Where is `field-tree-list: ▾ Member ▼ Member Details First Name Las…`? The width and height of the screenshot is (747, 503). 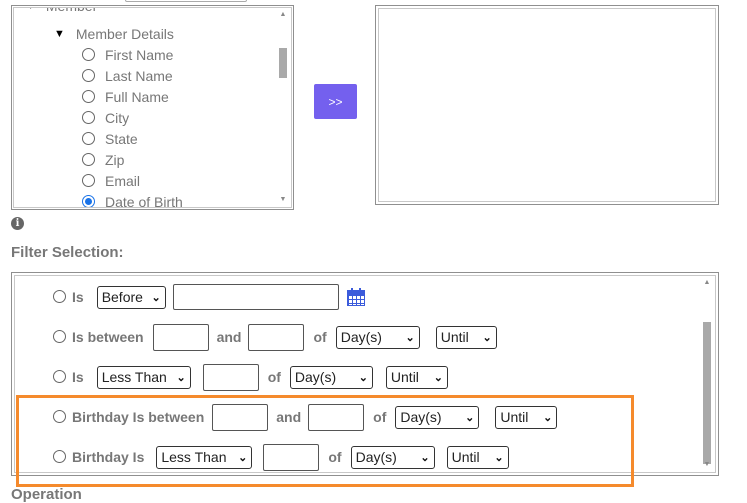 field-tree-list: ▾ Member ▼ Member Details First Name Las… is located at coordinates (152, 107).